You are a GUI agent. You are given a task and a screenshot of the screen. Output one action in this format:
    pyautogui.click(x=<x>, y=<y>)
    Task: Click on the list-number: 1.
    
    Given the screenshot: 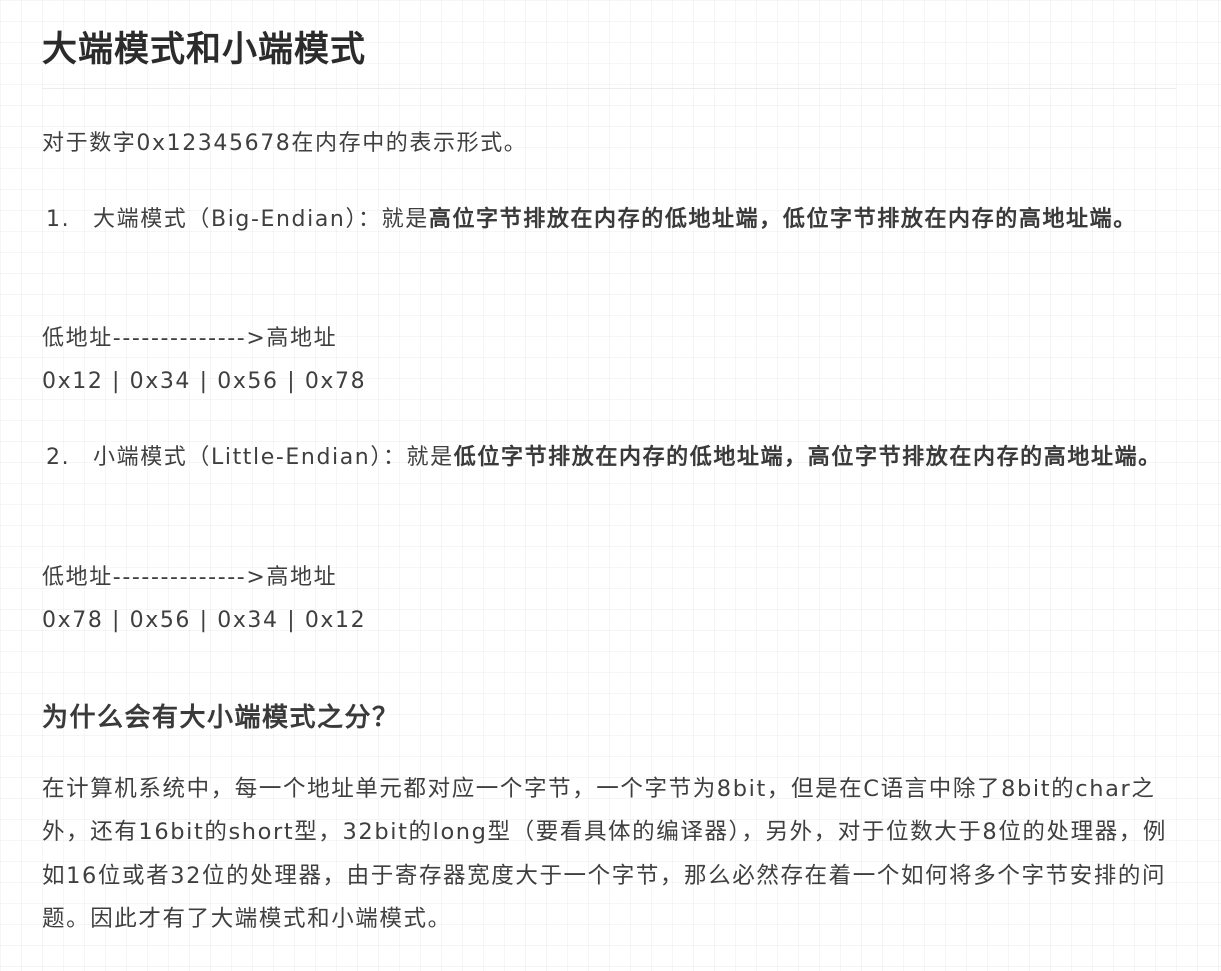 What is the action you would take?
    pyautogui.click(x=58, y=219)
    